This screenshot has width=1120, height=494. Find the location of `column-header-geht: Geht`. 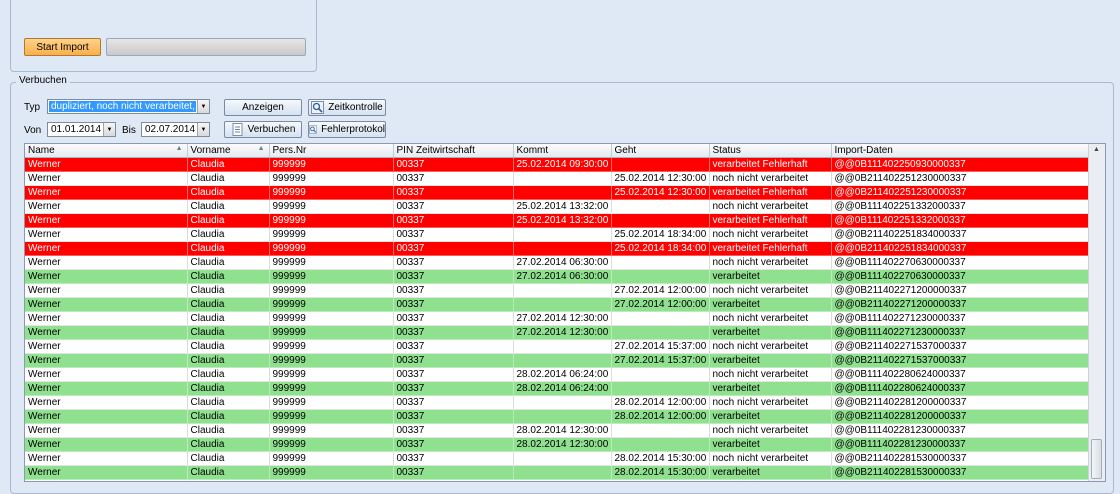

column-header-geht: Geht is located at coordinates (660, 151).